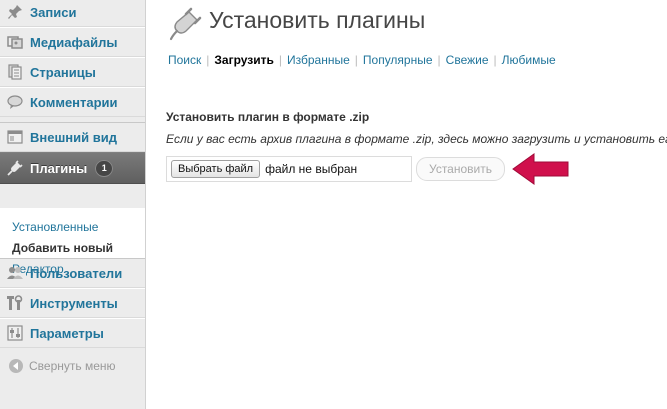  What do you see at coordinates (467, 60) in the screenshot?
I see `tab-newest: Свежие` at bounding box center [467, 60].